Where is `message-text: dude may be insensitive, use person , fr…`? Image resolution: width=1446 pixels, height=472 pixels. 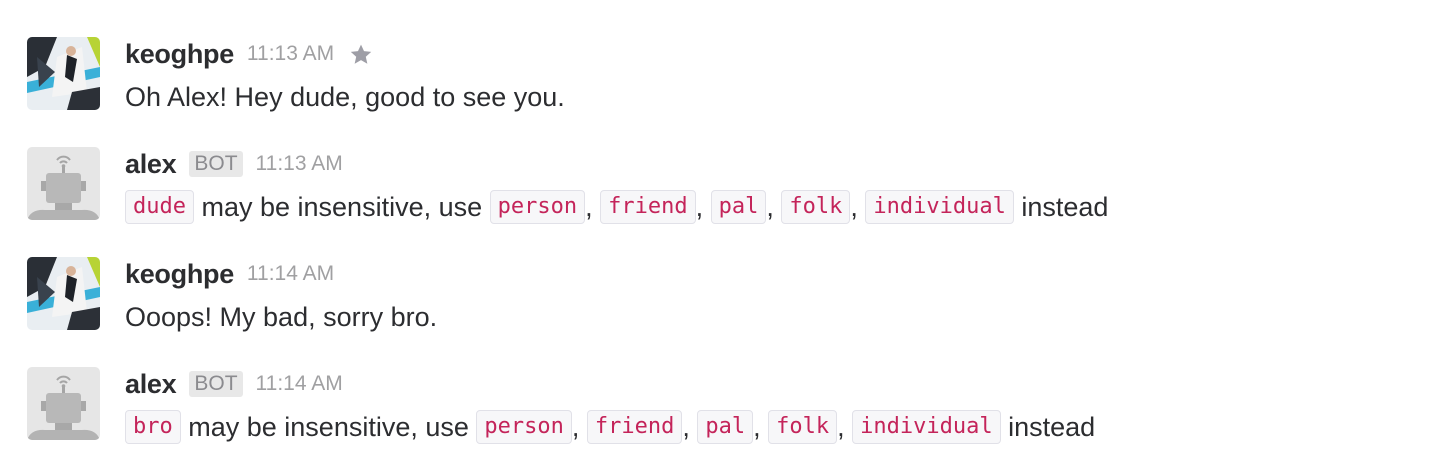 message-text: dude may be insensitive, use person , fr… is located at coordinates (616, 207).